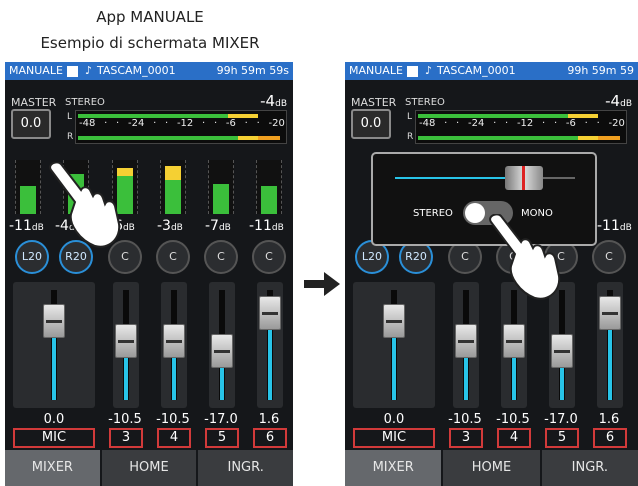 The width and height of the screenshot is (638, 486). Describe the element at coordinates (32, 257) in the screenshot. I see `pan-knob: L20` at that location.